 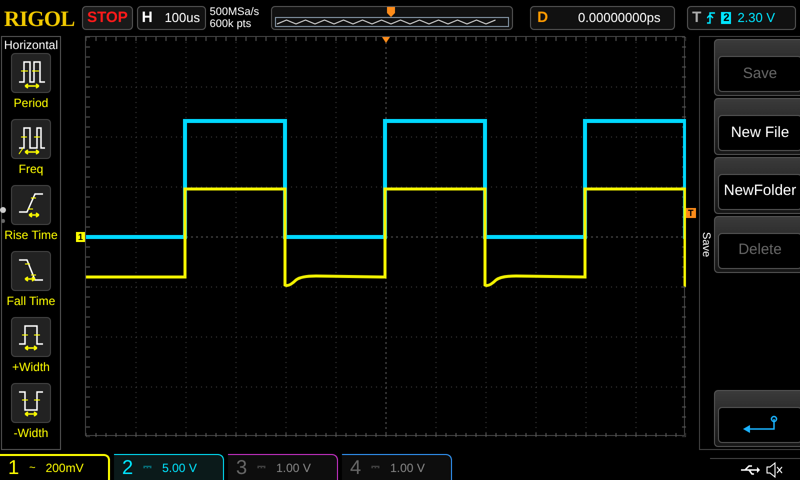 I want to click on channel-tab: 2 ⎓ 5.00 V, so click(x=169, y=467).